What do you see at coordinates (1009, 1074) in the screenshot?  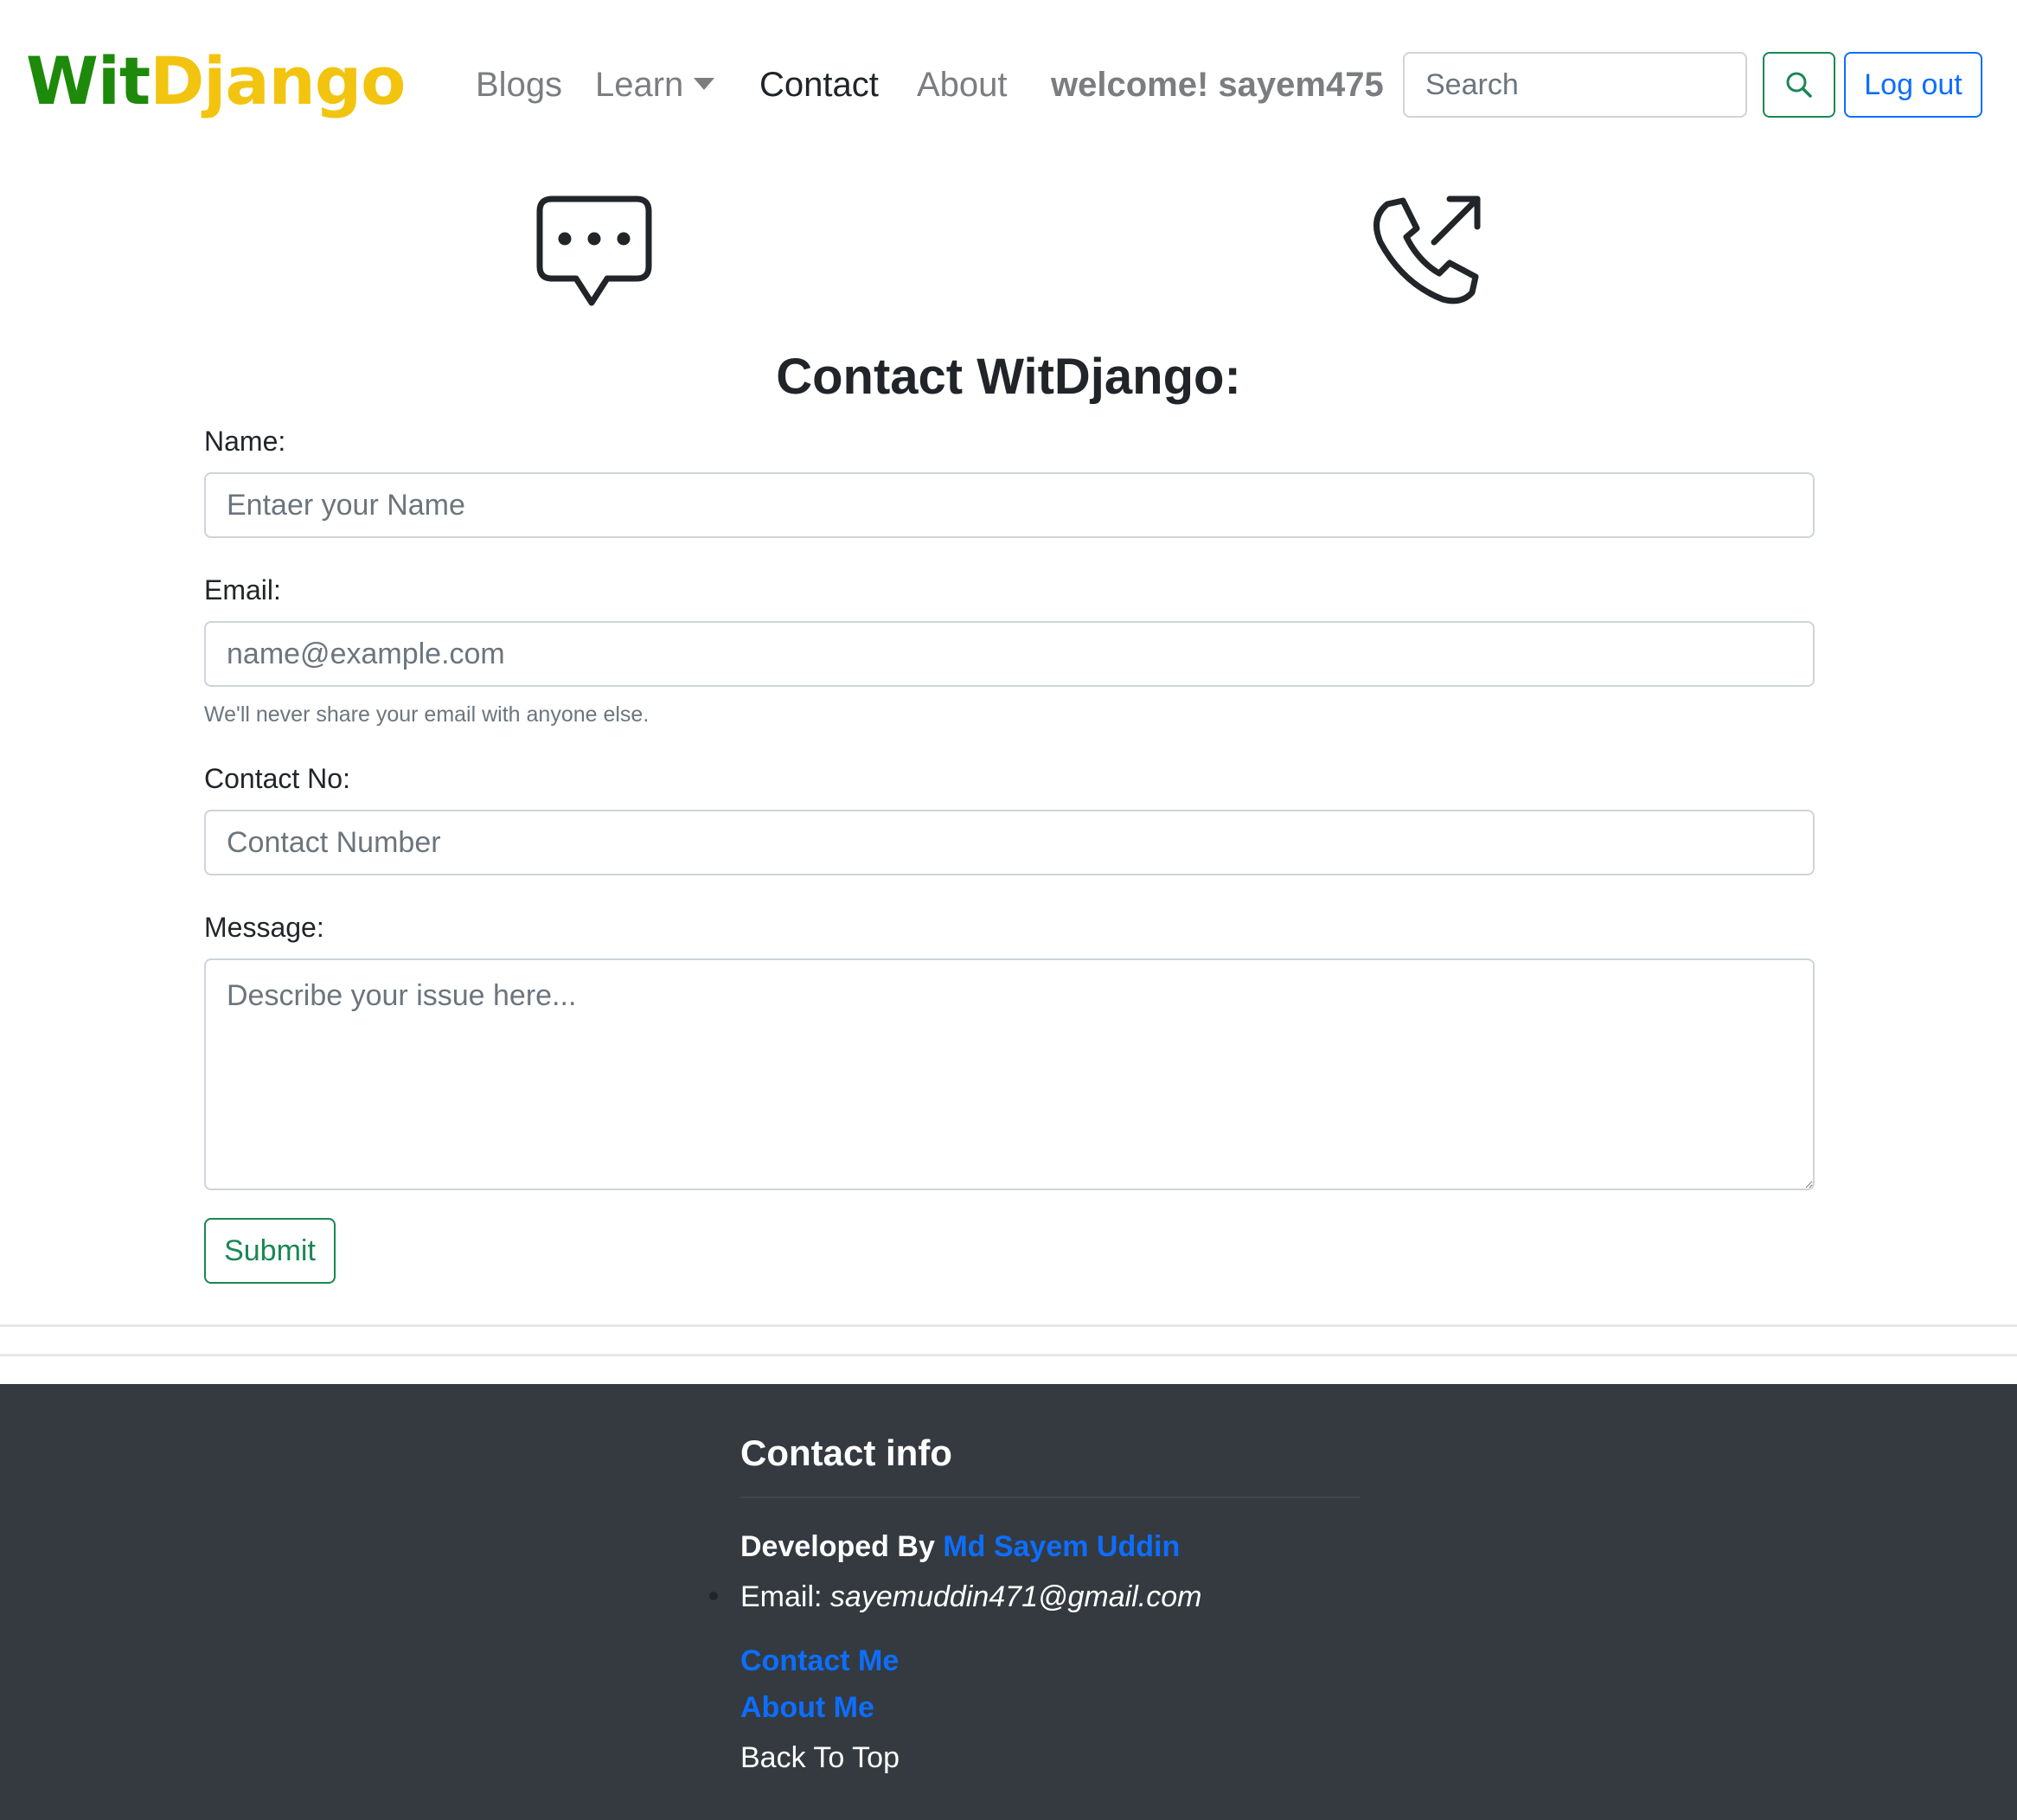 I see `message-textarea` at bounding box center [1009, 1074].